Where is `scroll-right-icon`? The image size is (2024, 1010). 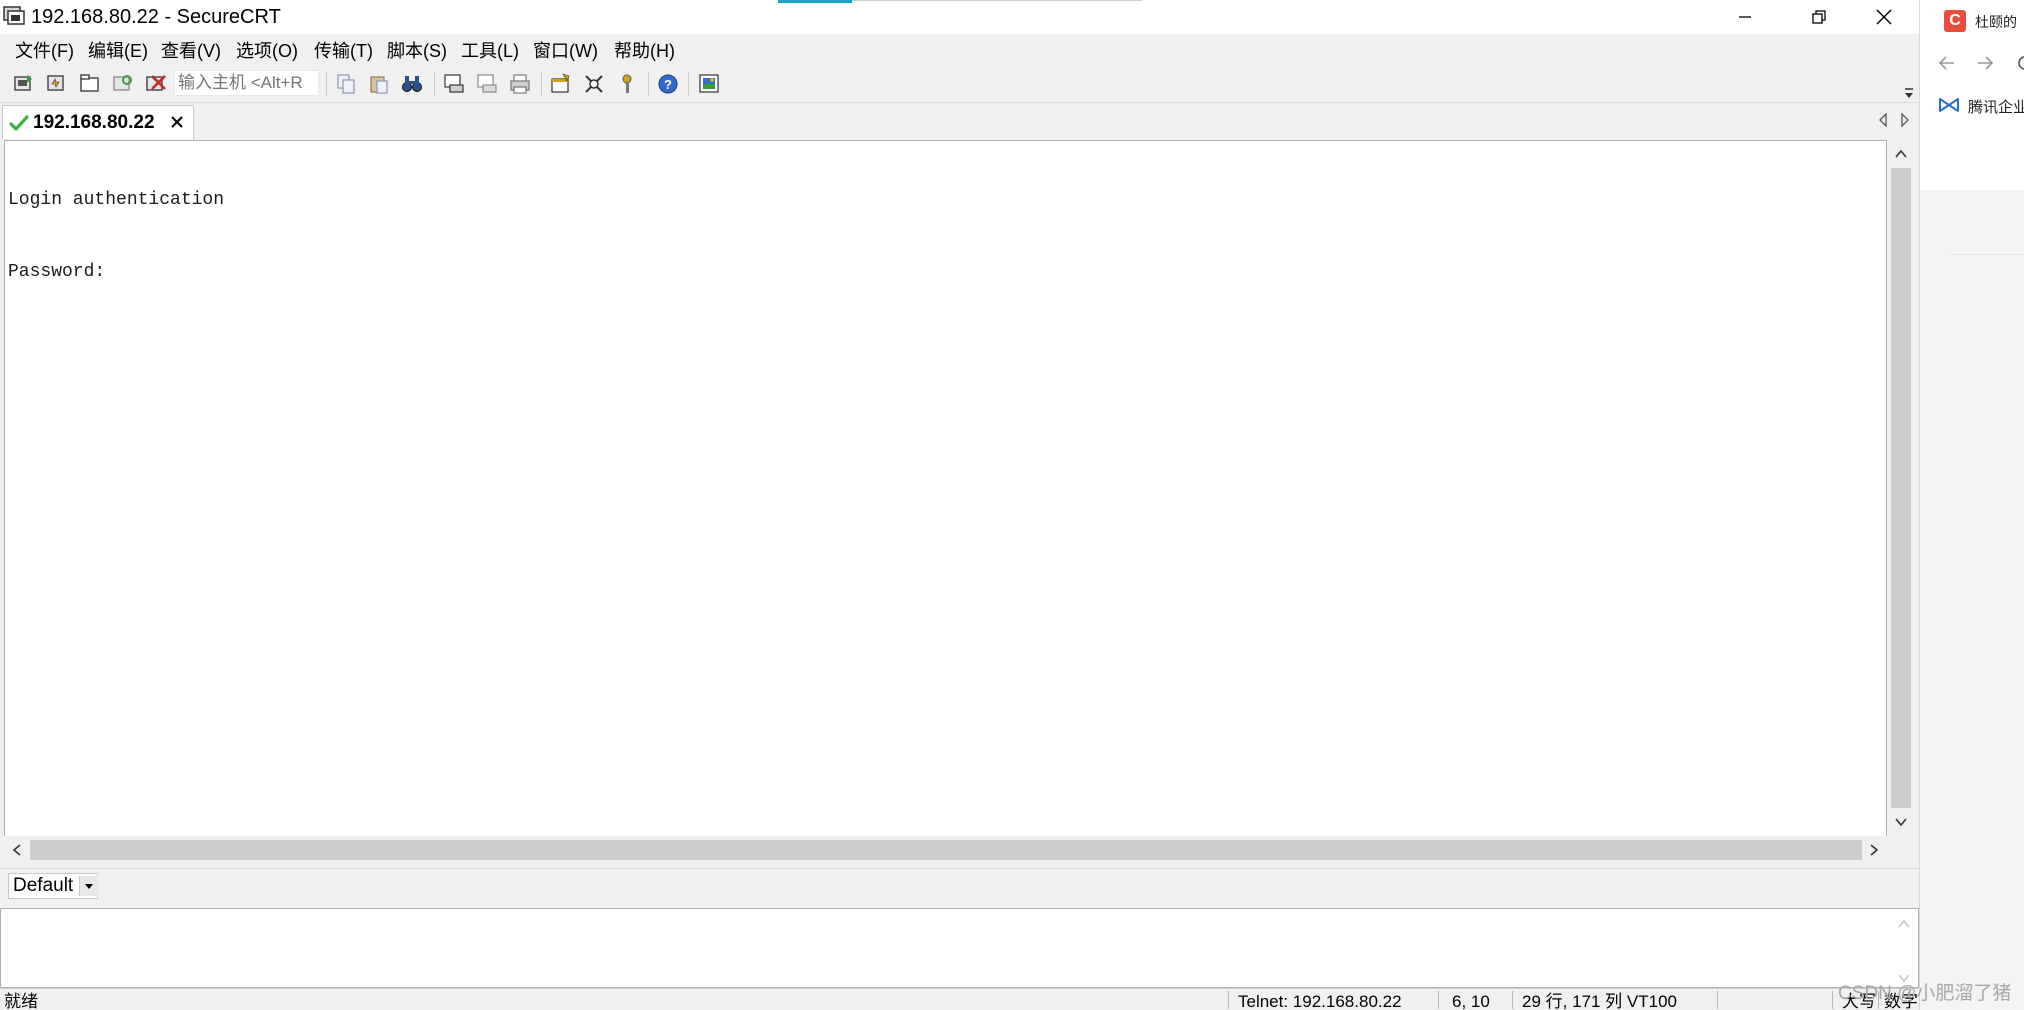 scroll-right-icon is located at coordinates (1874, 850).